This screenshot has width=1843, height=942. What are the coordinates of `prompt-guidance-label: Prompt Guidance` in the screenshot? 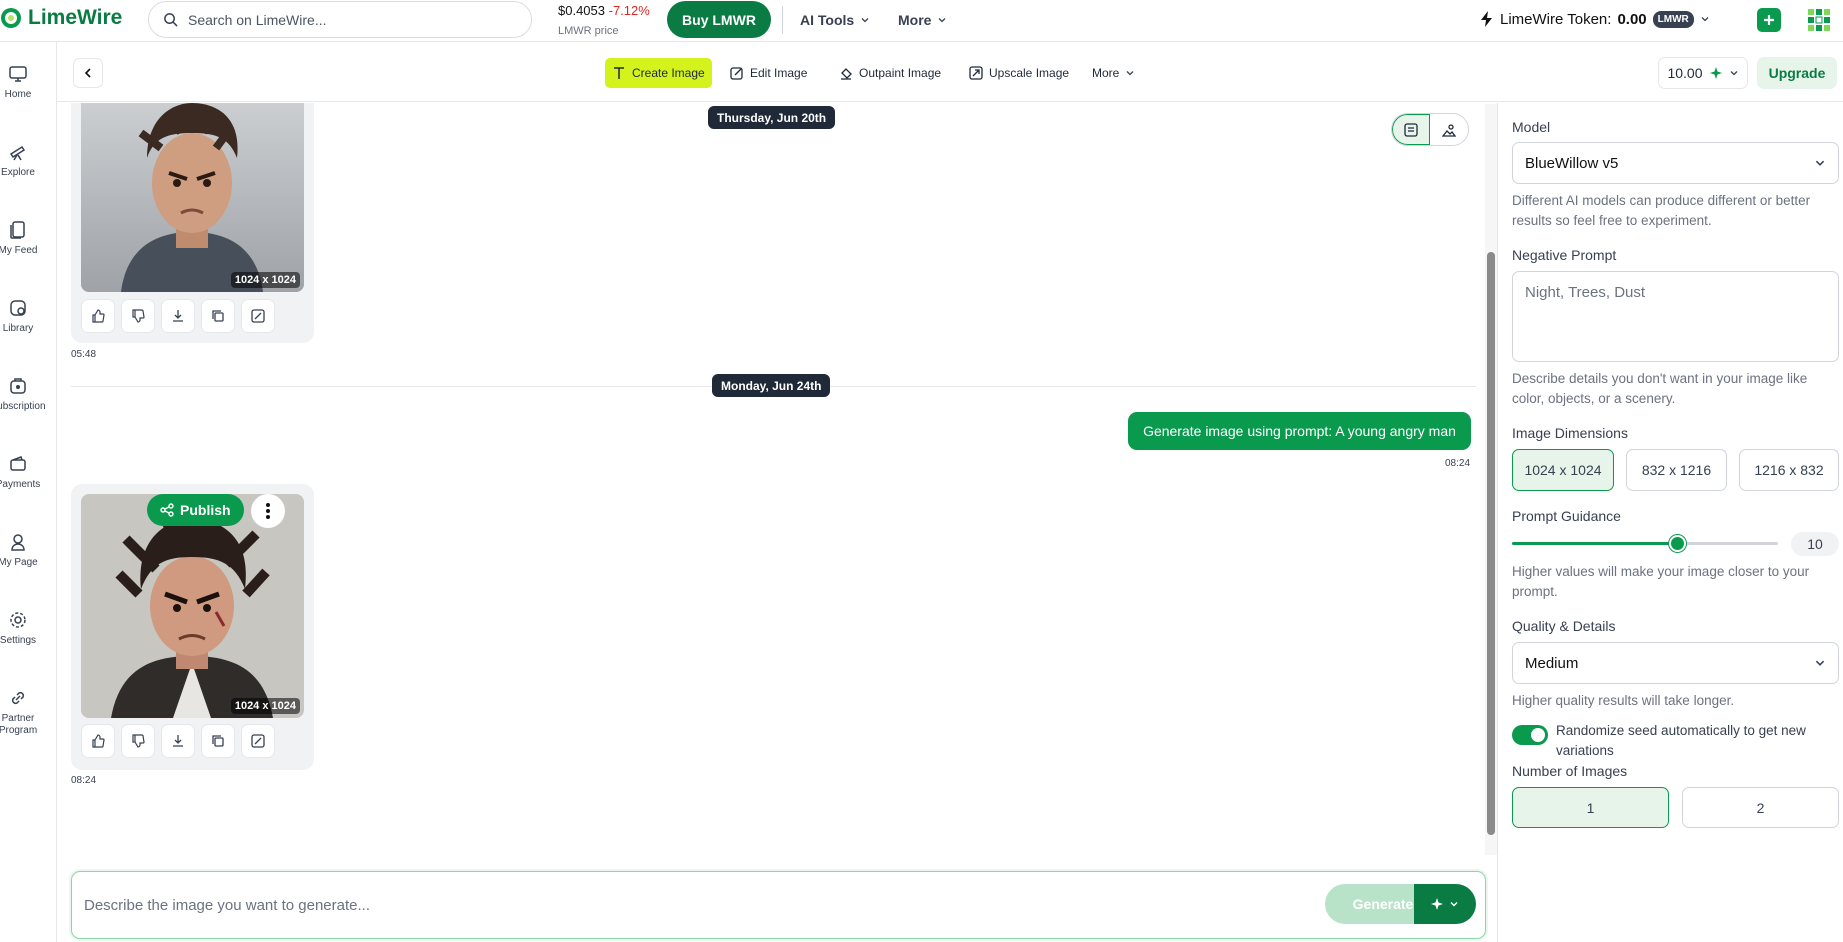 It's located at (1566, 516).